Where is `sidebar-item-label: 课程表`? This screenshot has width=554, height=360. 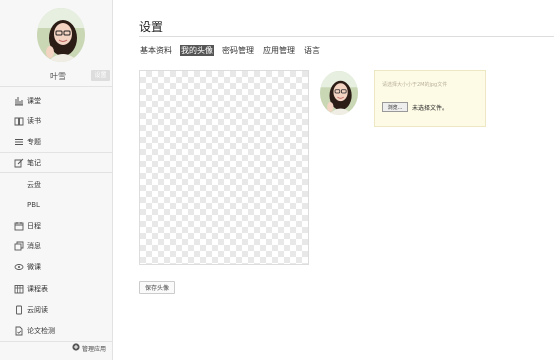
sidebar-item-label: 课程表 is located at coordinates (37, 289).